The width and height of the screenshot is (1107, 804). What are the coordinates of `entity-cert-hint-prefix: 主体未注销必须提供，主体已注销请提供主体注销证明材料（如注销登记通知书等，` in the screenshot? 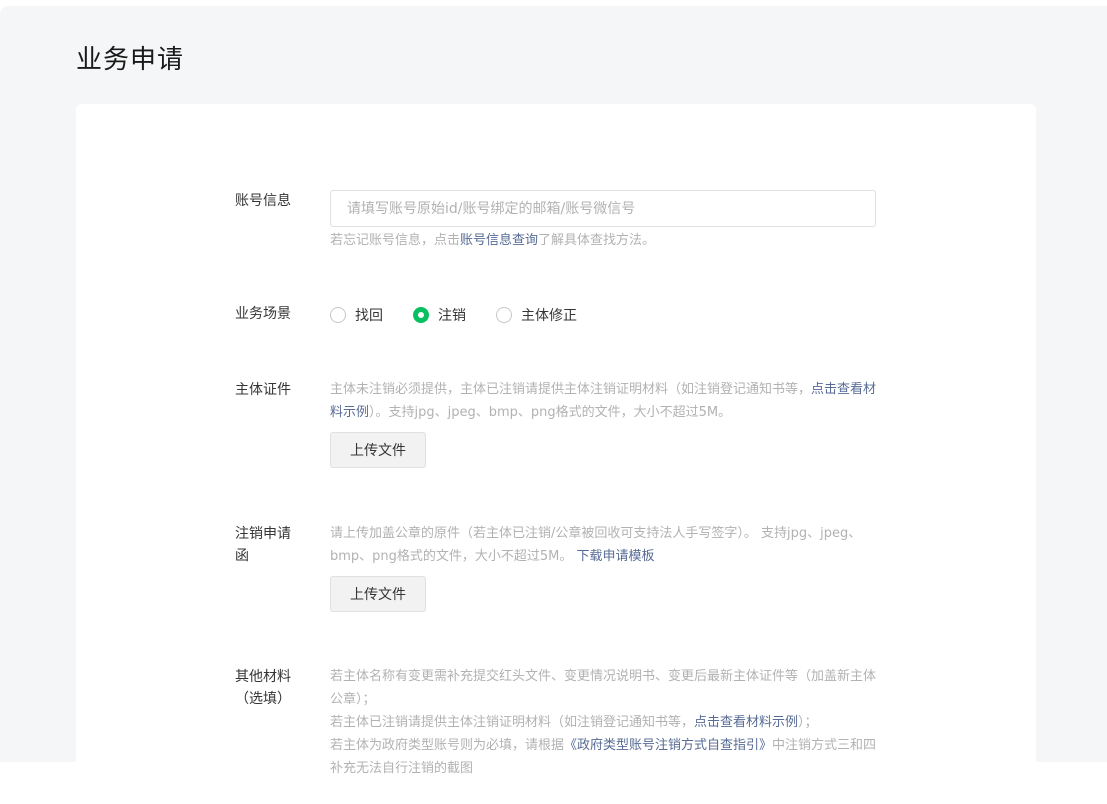 It's located at (571, 389).